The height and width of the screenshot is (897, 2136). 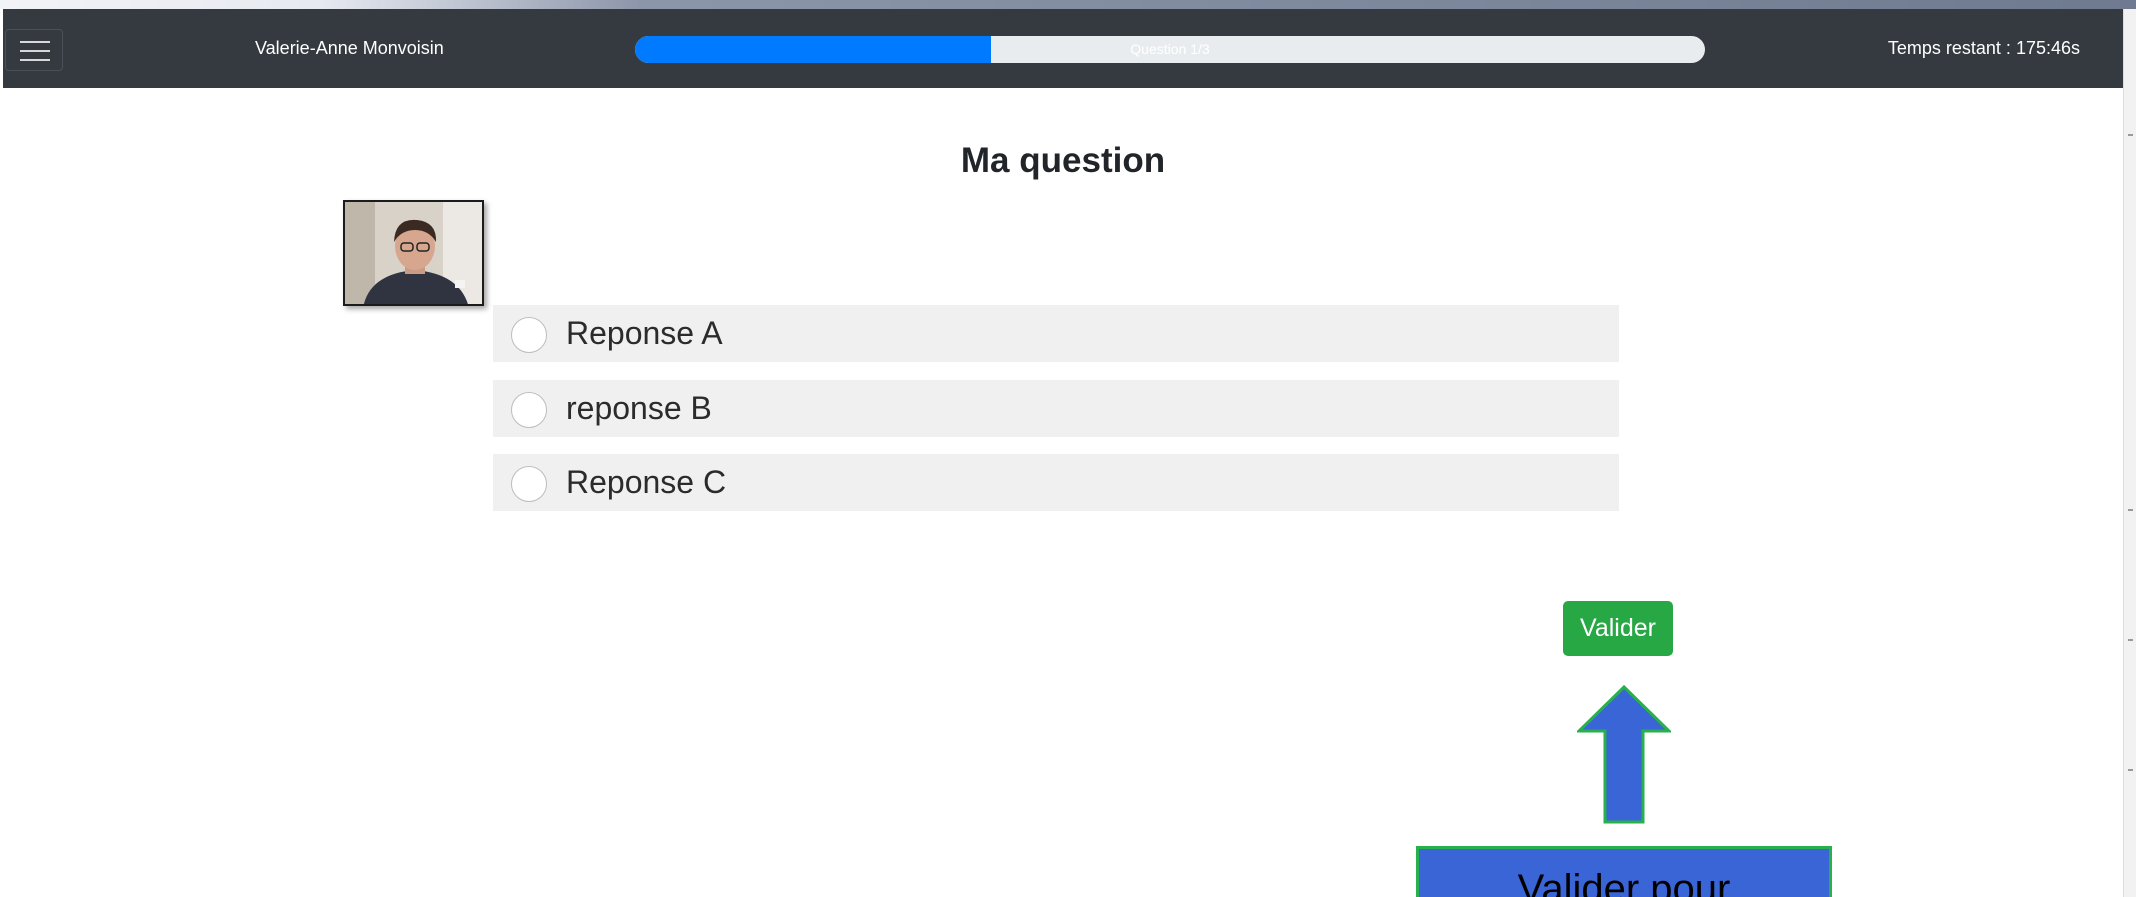 I want to click on desktop-background, so click(x=1068, y=4).